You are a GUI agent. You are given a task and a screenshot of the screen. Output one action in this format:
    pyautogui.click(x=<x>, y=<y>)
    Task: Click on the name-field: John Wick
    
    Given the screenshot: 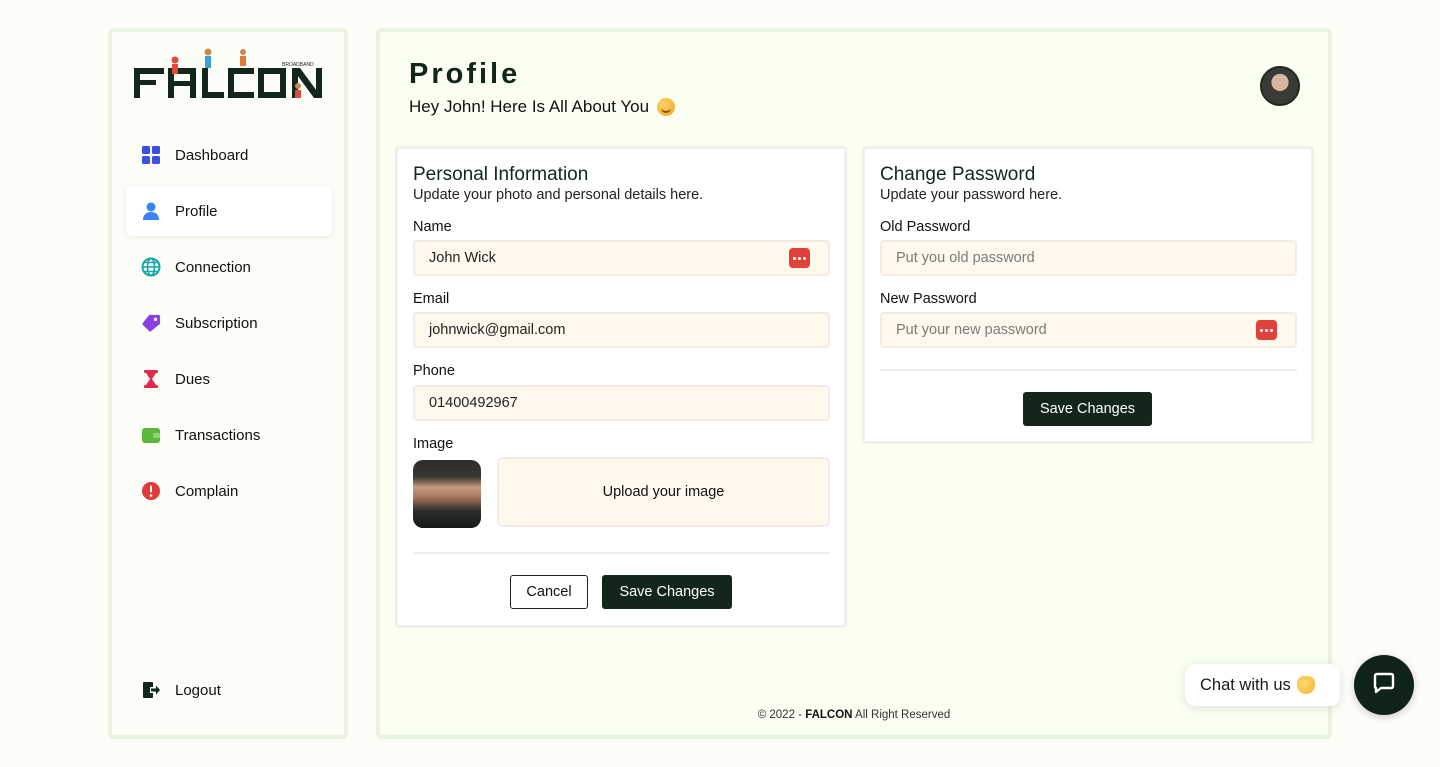 What is the action you would take?
    pyautogui.click(x=621, y=258)
    